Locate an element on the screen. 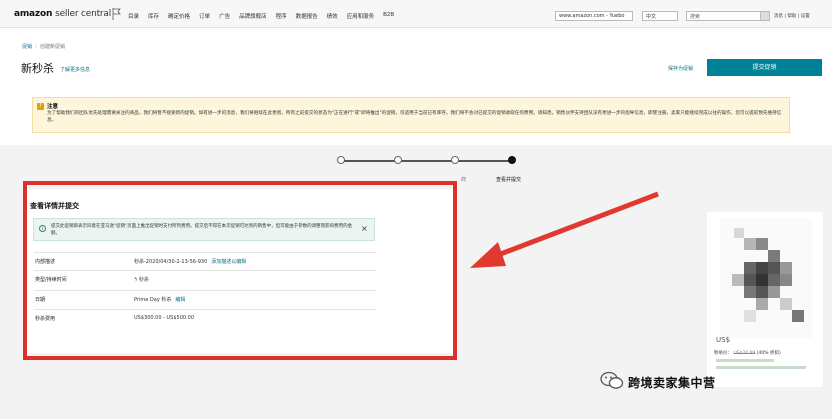 The width and height of the screenshot is (832, 419). watermark-text: 跨境卖家集中营 is located at coordinates (672, 383).